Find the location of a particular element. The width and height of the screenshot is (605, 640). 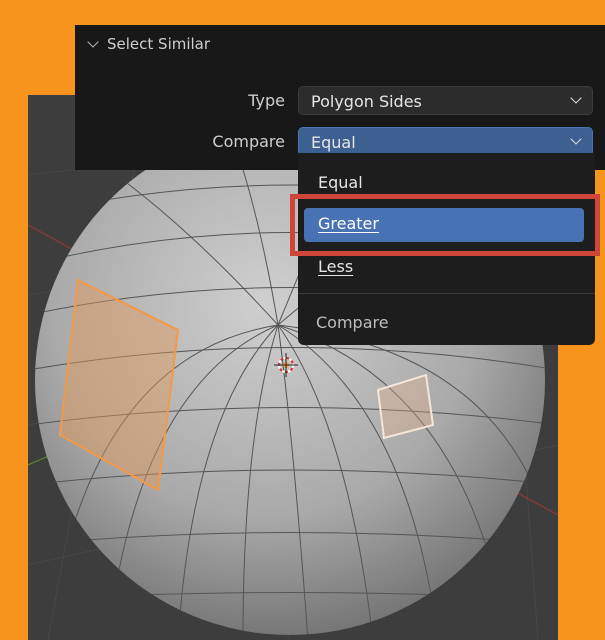

panel-header: Select Similar is located at coordinates (149, 44).